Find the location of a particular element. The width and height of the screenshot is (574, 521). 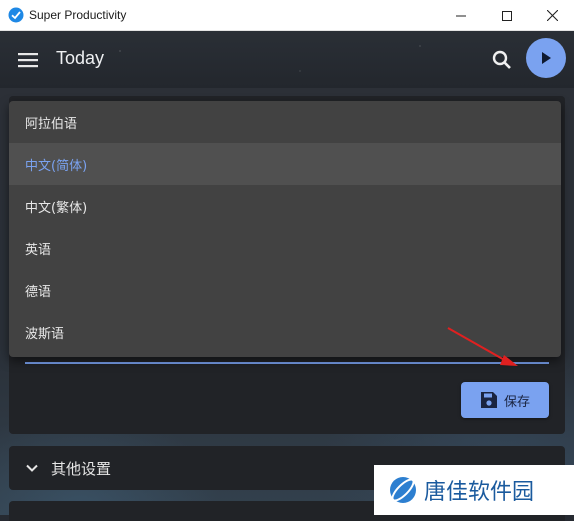

save-button: 保存 is located at coordinates (505, 400).